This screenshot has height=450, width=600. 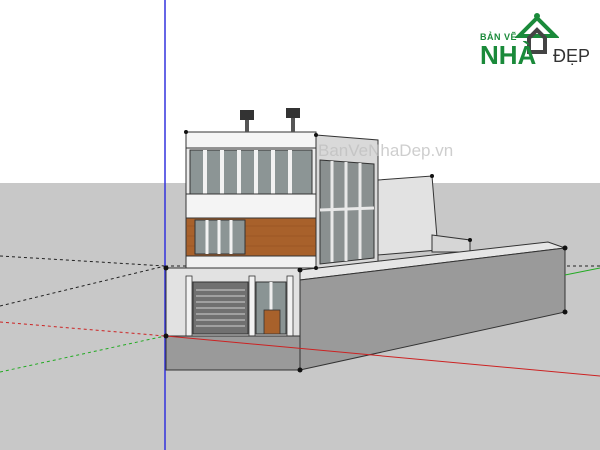 What do you see at coordinates (386, 150) in the screenshot?
I see `watermark-text: BanVeNhaDep.vn` at bounding box center [386, 150].